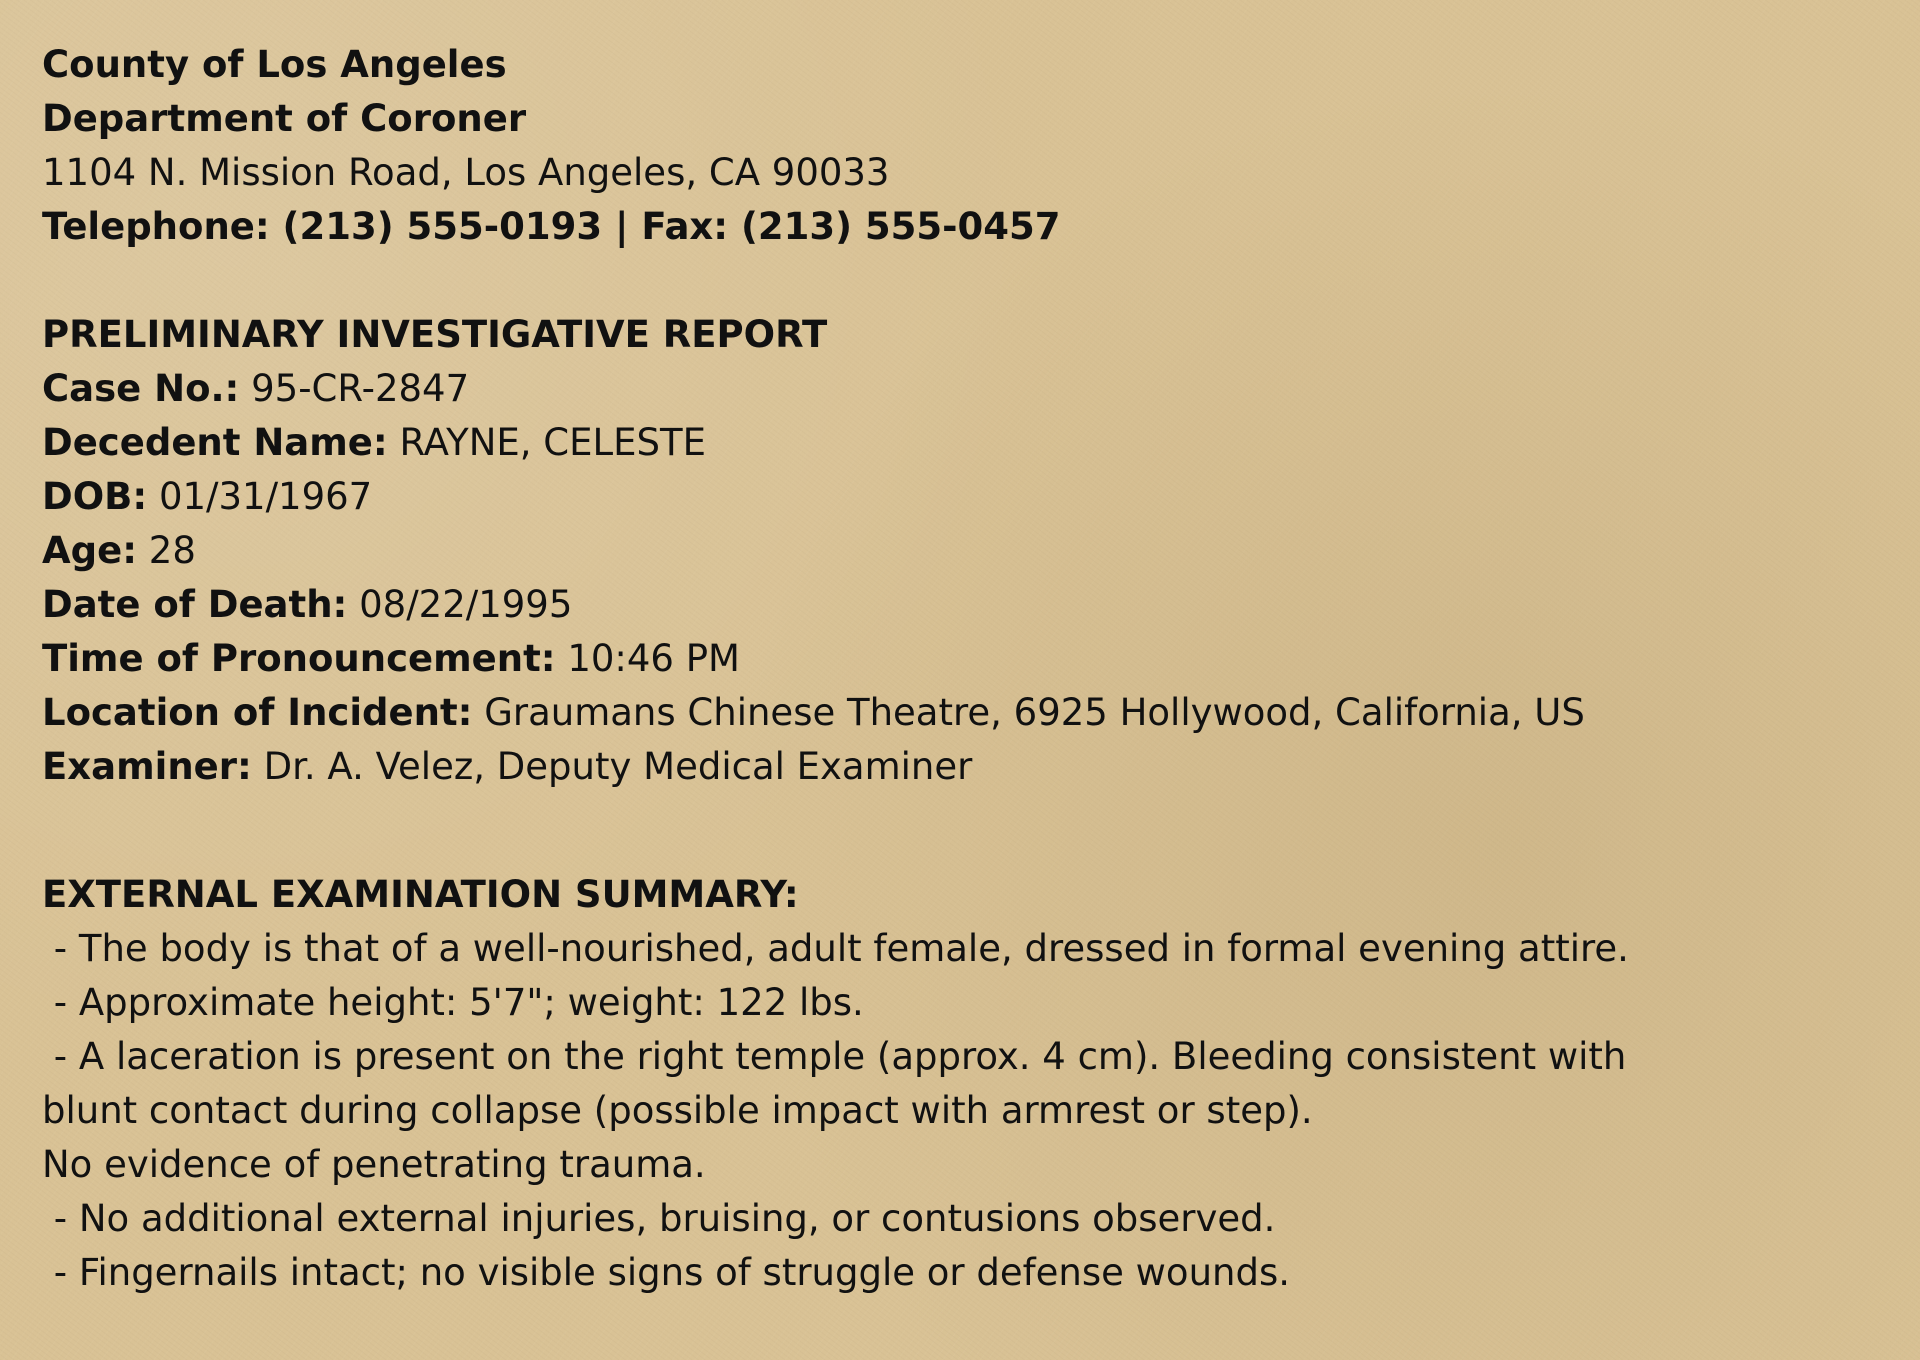 The image size is (1920, 1360). I want to click on field-value: RAYNE, CELESTE, so click(552, 442).